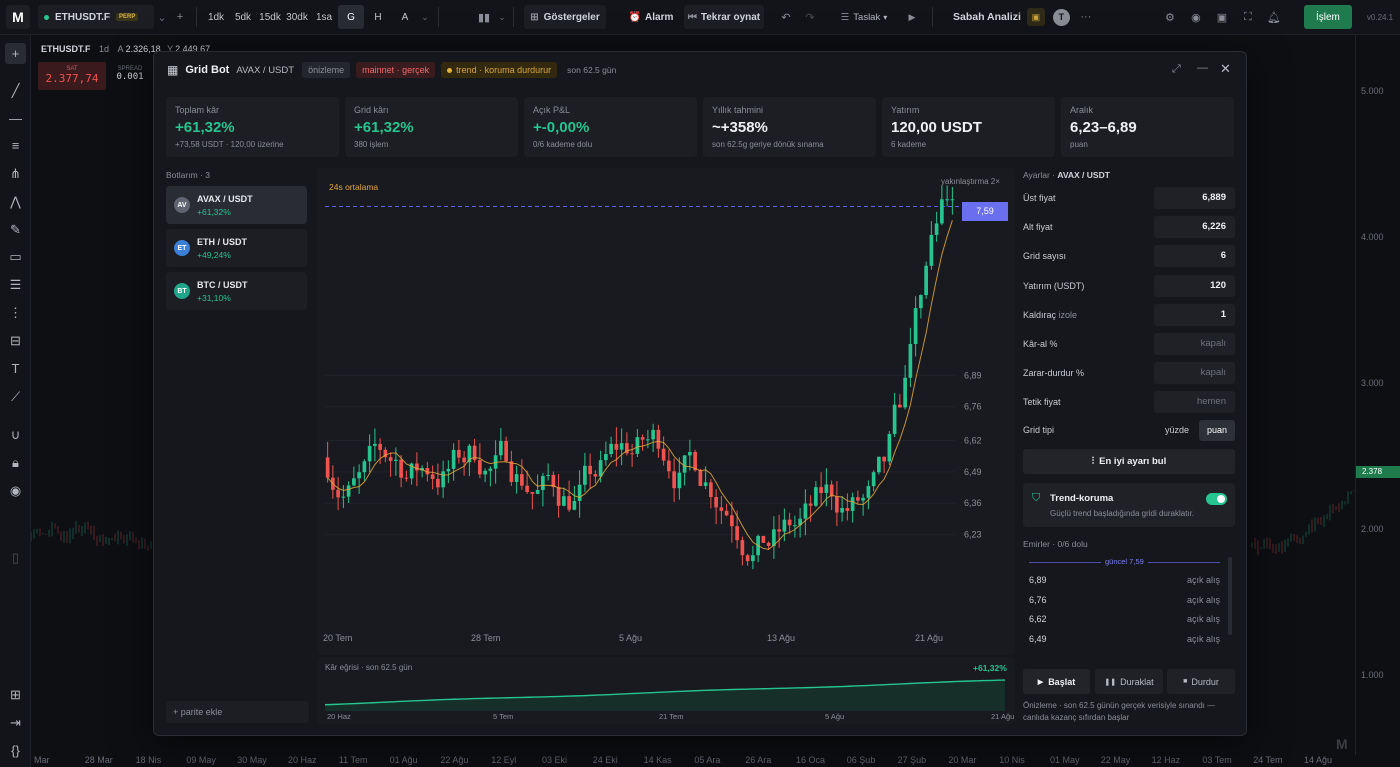 The width and height of the screenshot is (1400, 767). I want to click on pattern-icon: ⋀, so click(15, 201).